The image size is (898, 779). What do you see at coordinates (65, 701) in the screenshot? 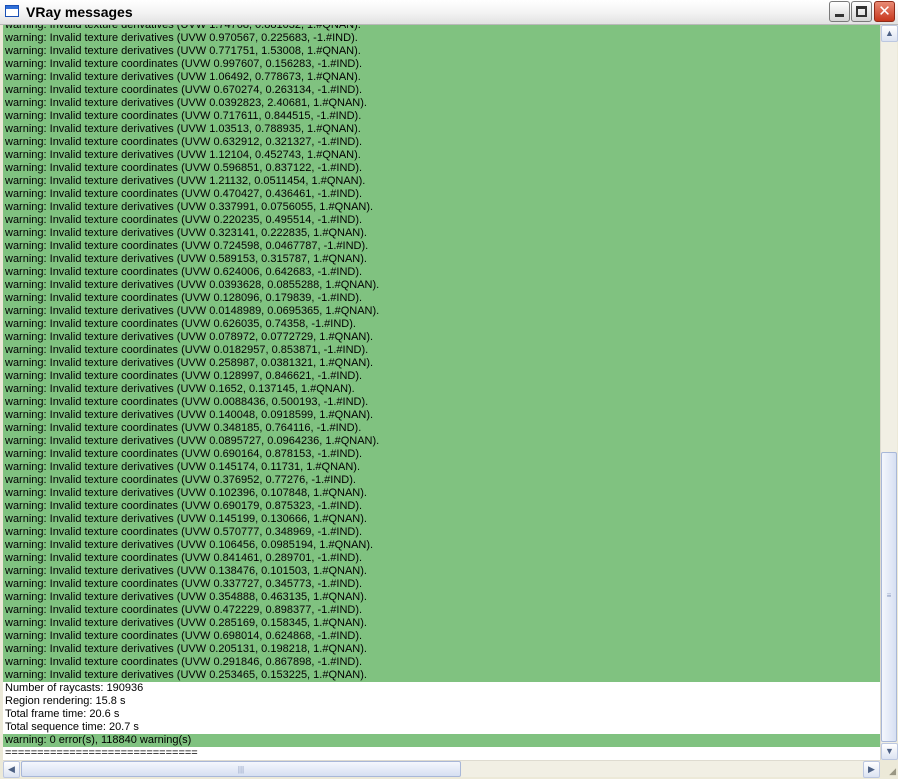
I see `log-line: Region rendering: 15.8 s` at bounding box center [65, 701].